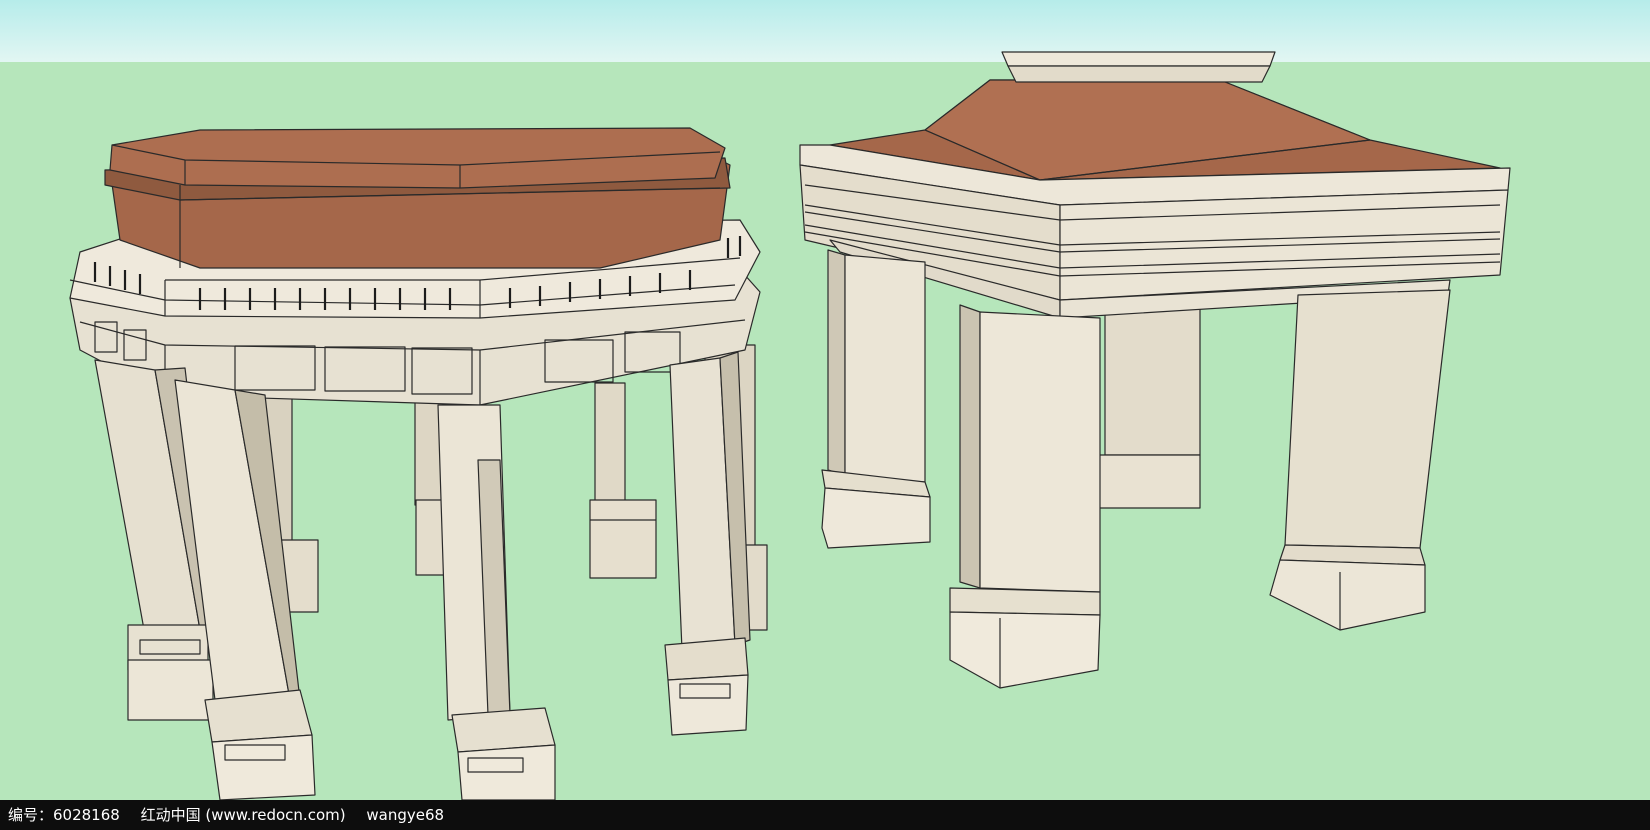  Describe the element at coordinates (243, 815) in the screenshot. I see `site-credit-label: 红动中国 (www.redocn.com)` at that location.